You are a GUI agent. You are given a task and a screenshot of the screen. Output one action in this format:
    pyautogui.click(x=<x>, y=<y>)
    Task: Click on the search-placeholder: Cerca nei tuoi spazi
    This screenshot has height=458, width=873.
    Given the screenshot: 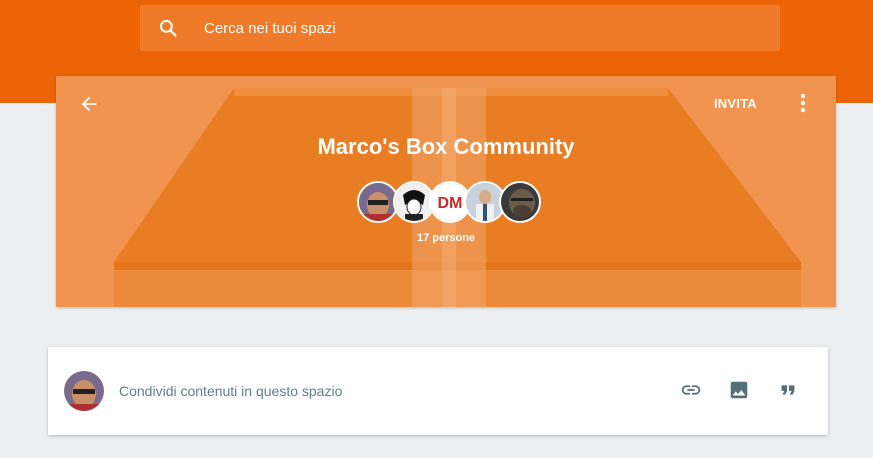 What is the action you would take?
    pyautogui.click(x=270, y=28)
    